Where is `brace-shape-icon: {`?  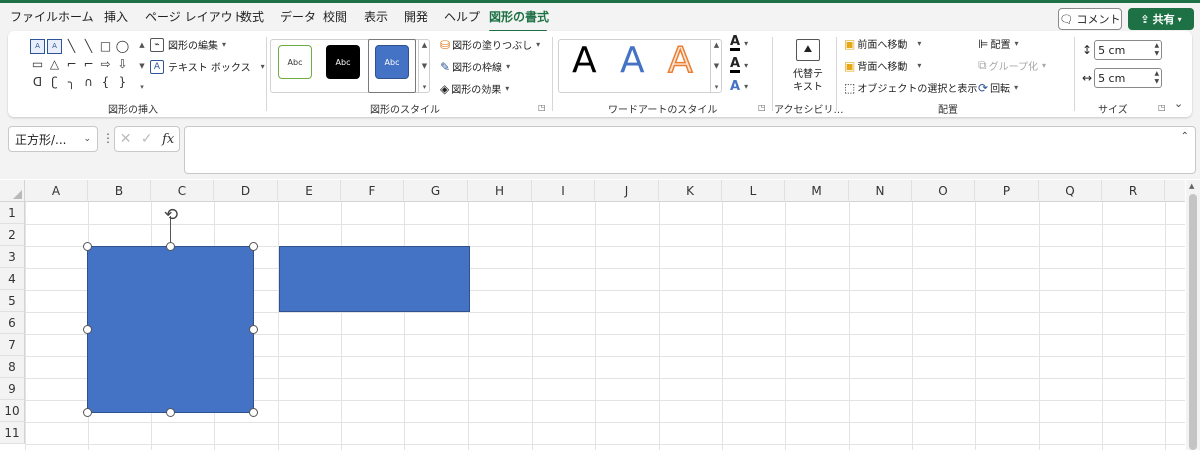 brace-shape-icon: { is located at coordinates (105, 82).